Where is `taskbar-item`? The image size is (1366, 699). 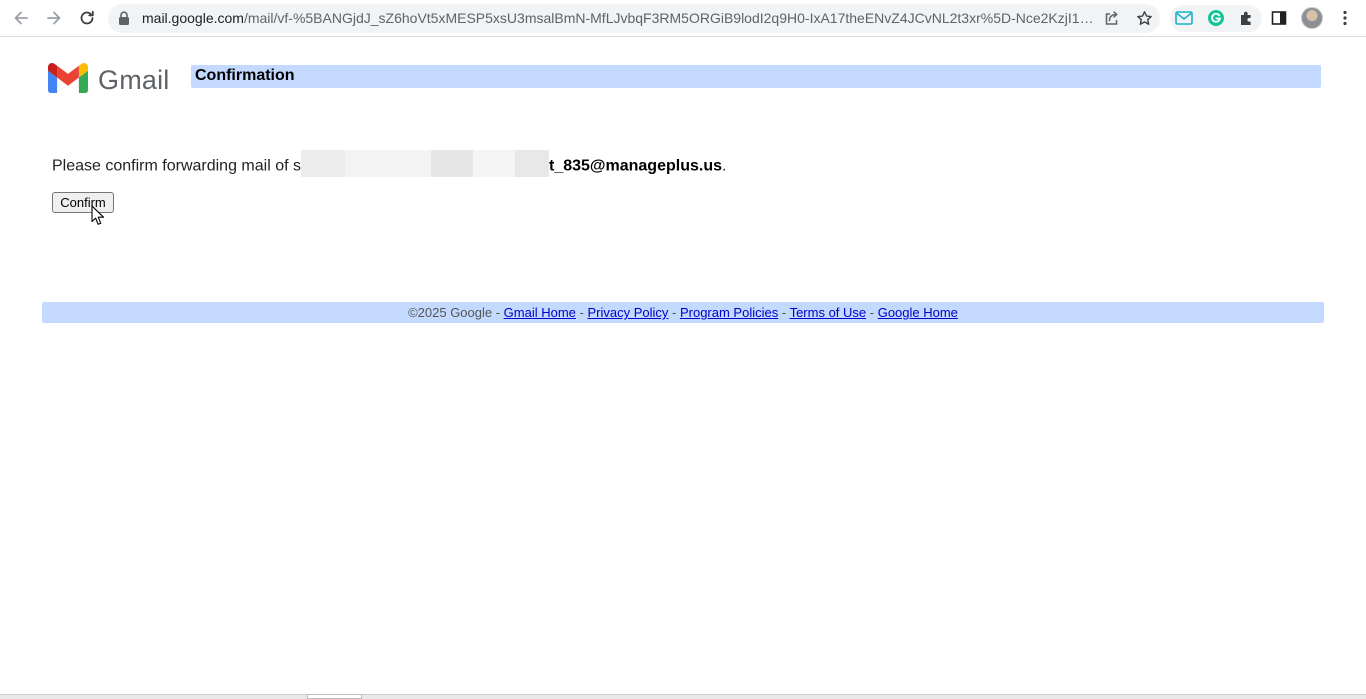 taskbar-item is located at coordinates (334, 696).